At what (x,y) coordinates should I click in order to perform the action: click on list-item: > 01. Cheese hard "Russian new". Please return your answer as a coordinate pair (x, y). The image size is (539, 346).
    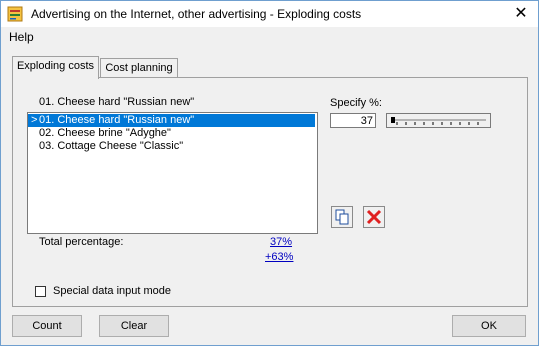
    Looking at the image, I should click on (171, 120).